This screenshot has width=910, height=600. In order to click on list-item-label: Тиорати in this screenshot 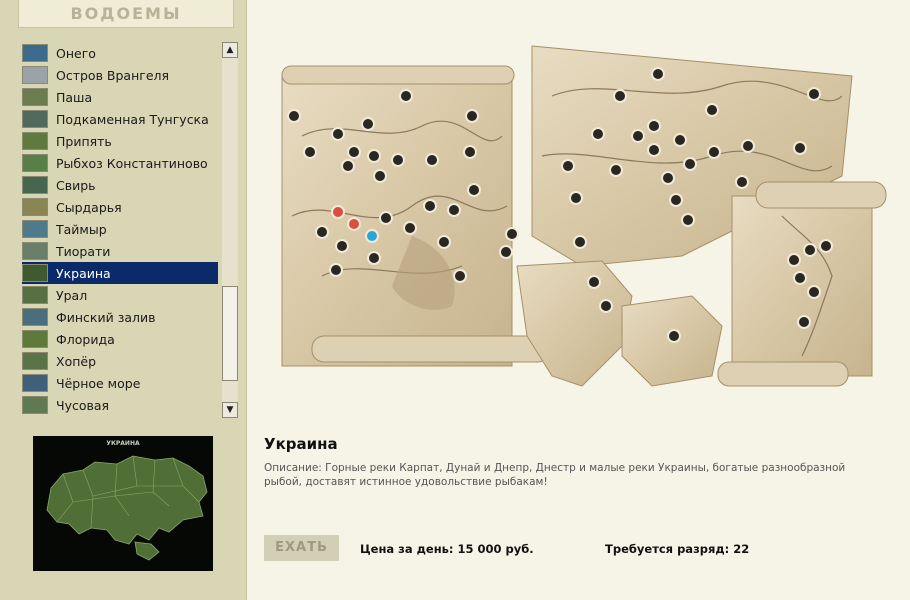, I will do `click(83, 251)`.